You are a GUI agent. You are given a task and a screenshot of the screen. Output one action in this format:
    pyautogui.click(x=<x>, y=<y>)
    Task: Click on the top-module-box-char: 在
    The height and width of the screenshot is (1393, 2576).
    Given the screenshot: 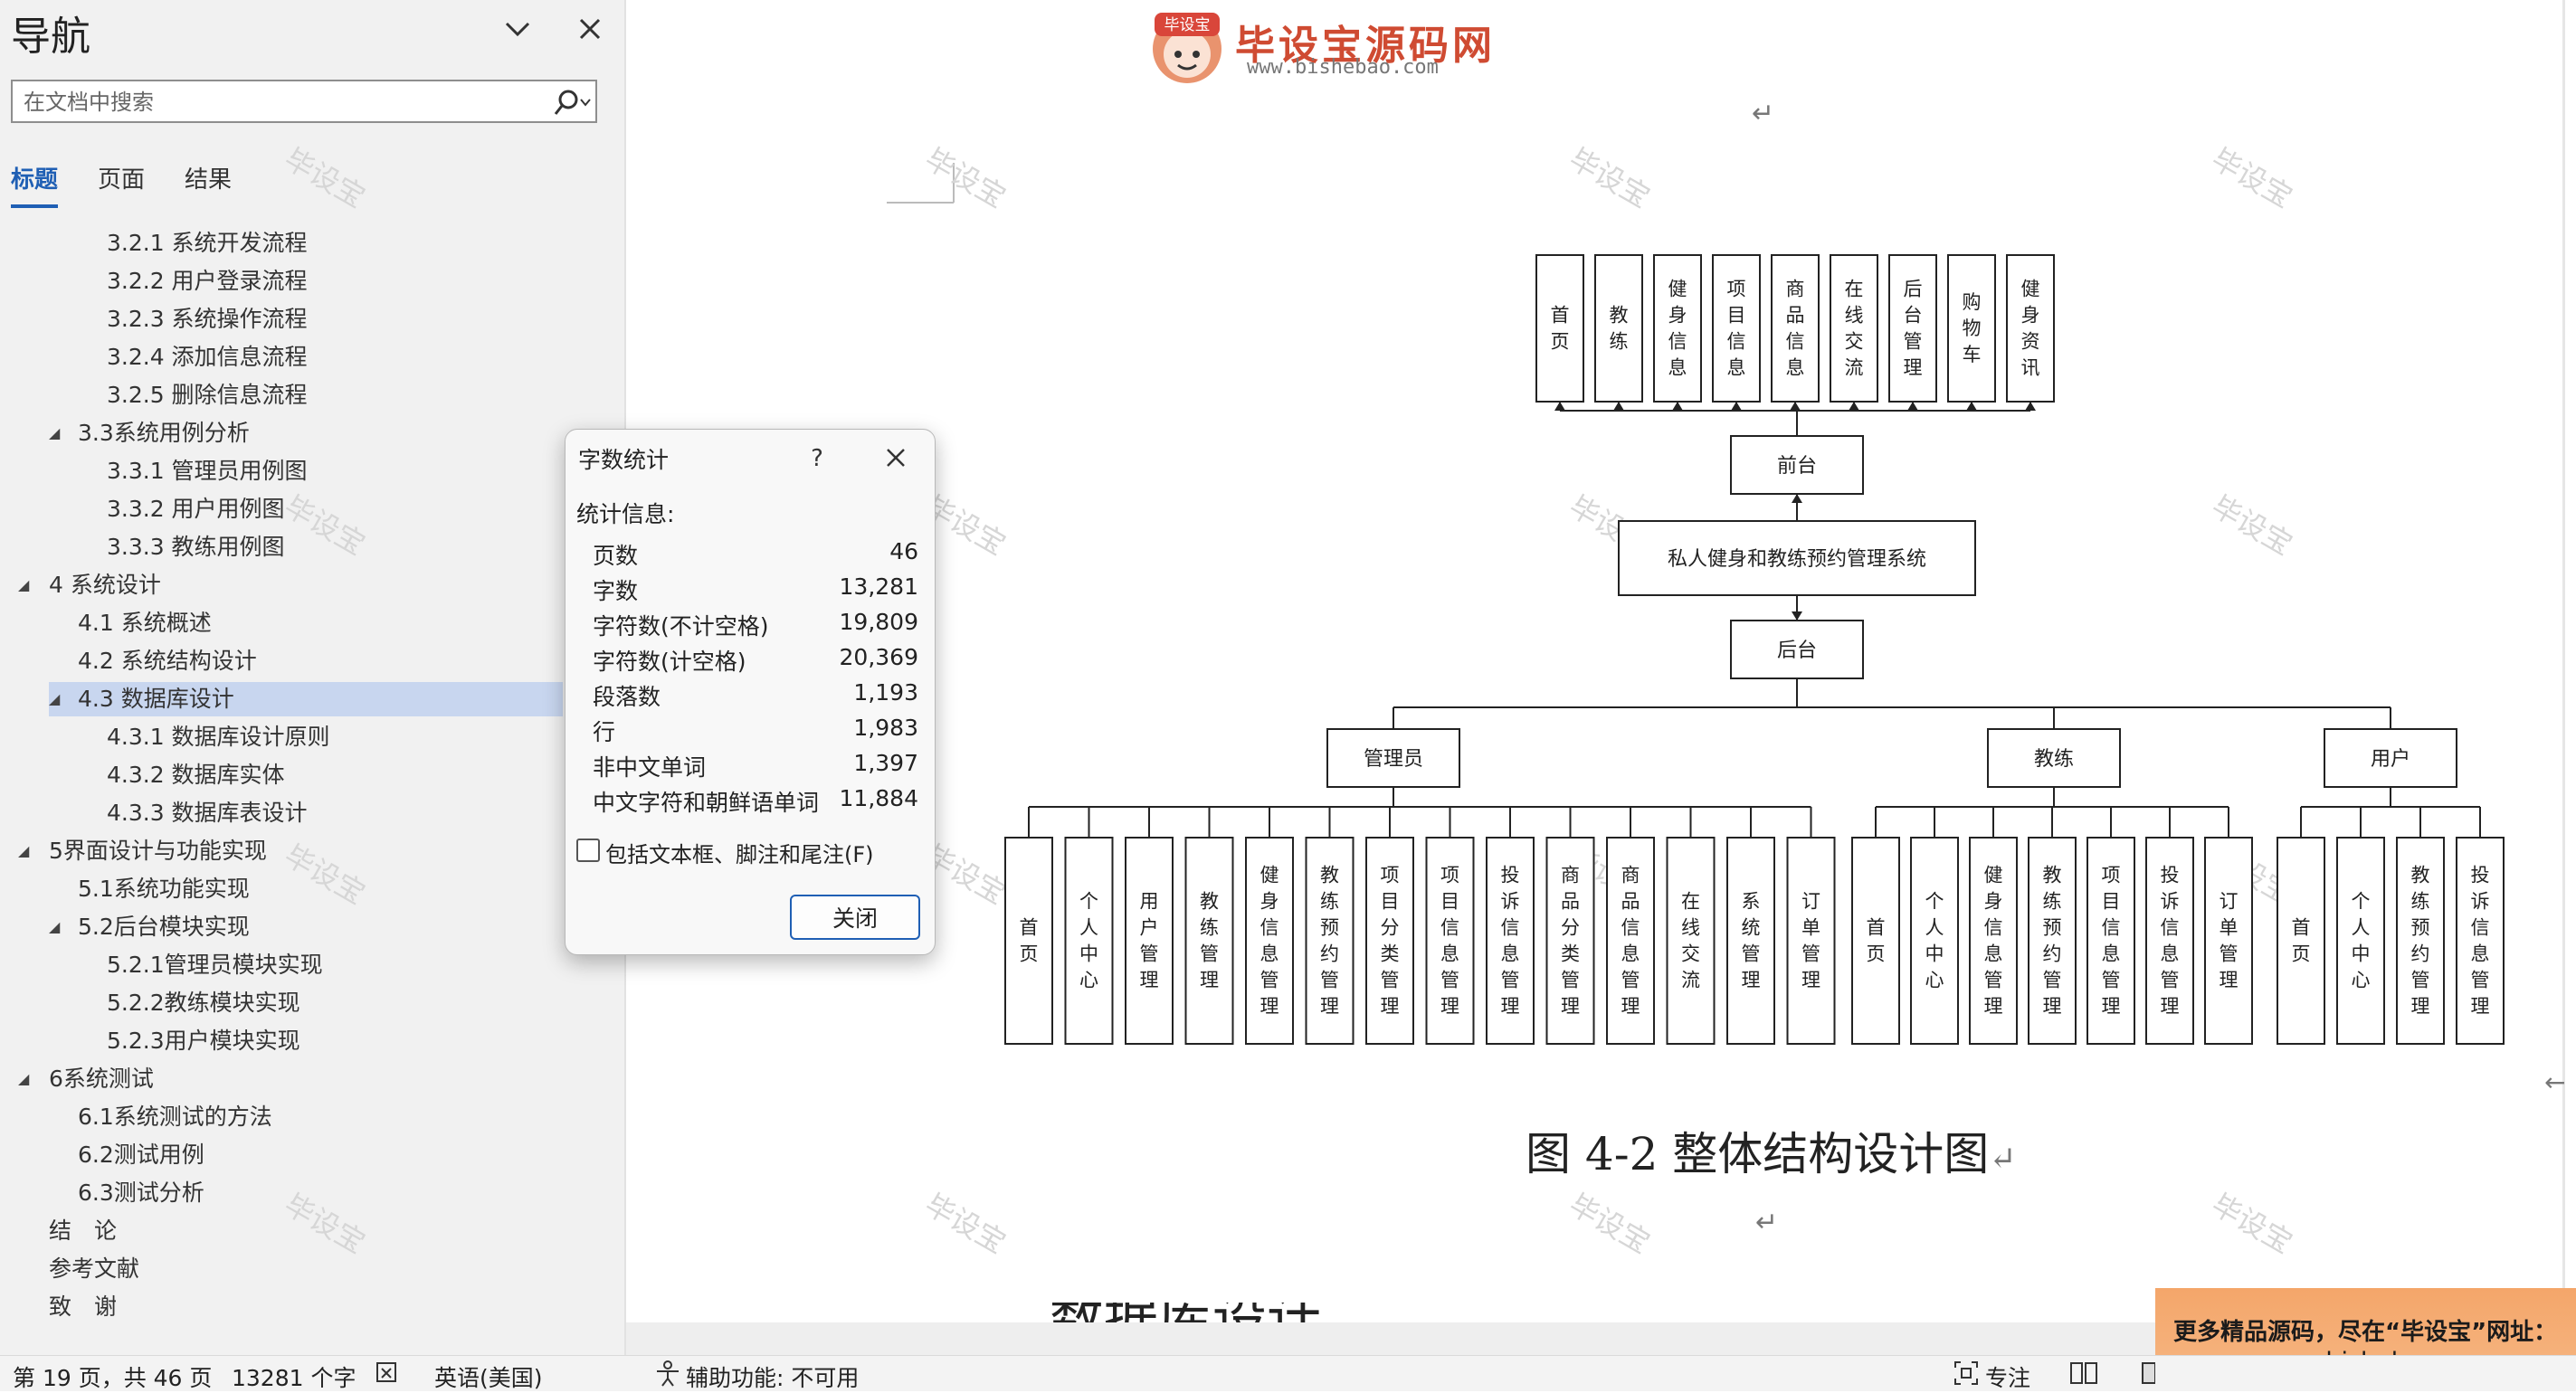 What is the action you would take?
    pyautogui.click(x=1855, y=289)
    